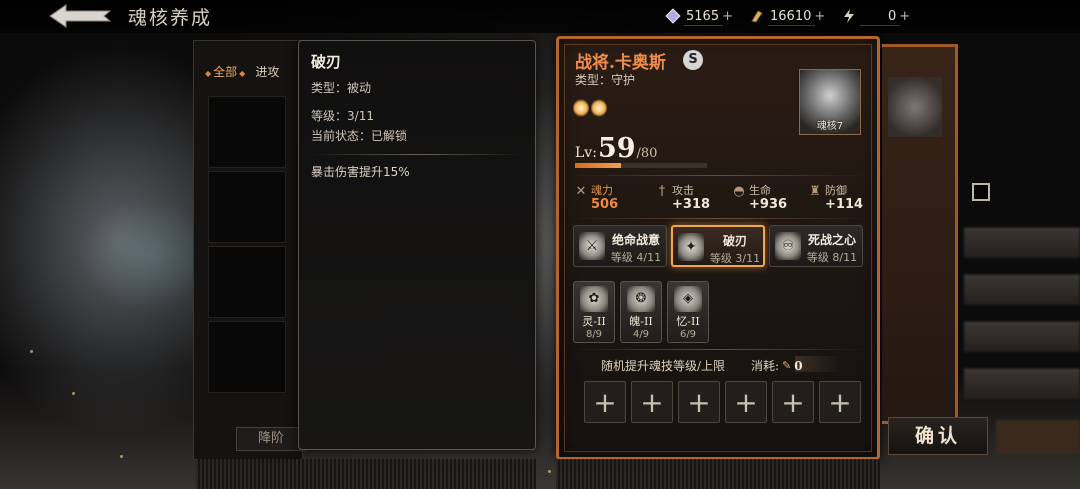  Describe the element at coordinates (831, 240) in the screenshot. I see `skill-name: 死战之心` at that location.